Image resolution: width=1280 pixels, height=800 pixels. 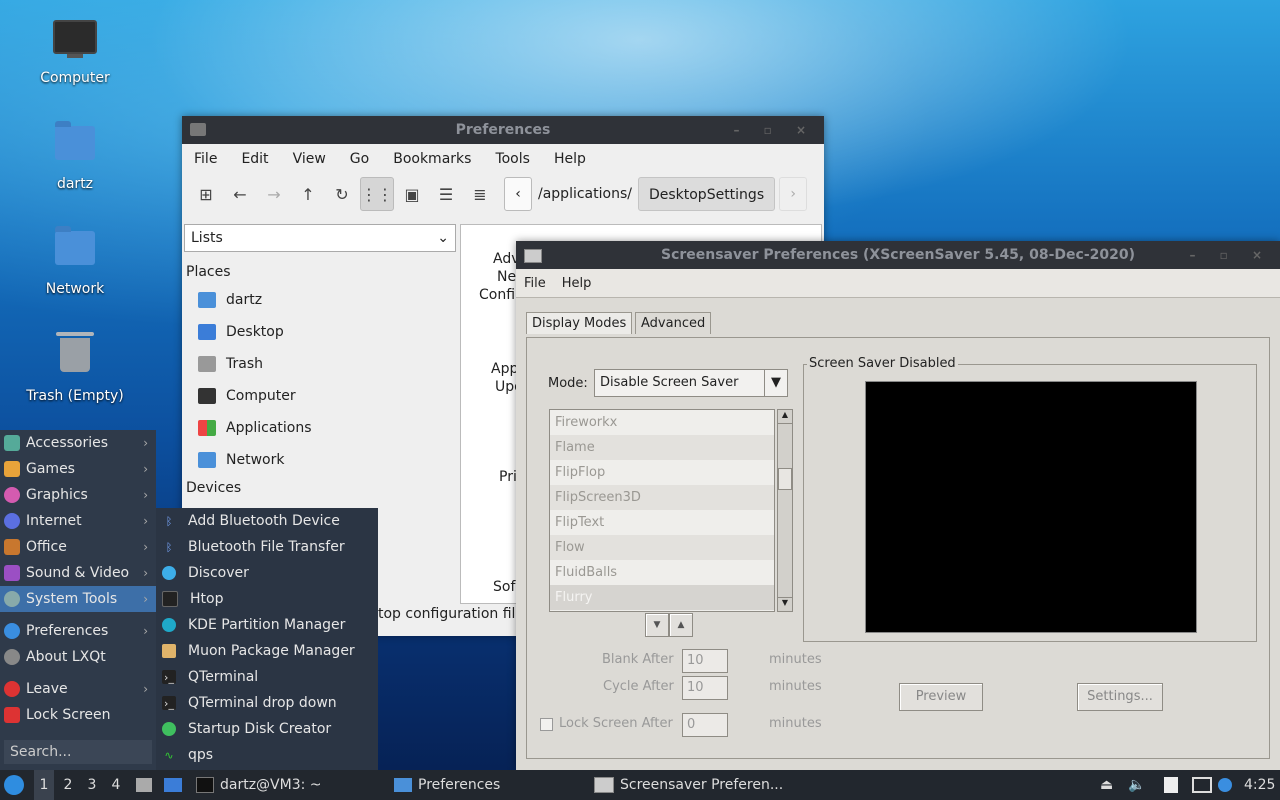 What do you see at coordinates (503, 130) in the screenshot?
I see `window-titlebar: Preferences – ▫ ×` at bounding box center [503, 130].